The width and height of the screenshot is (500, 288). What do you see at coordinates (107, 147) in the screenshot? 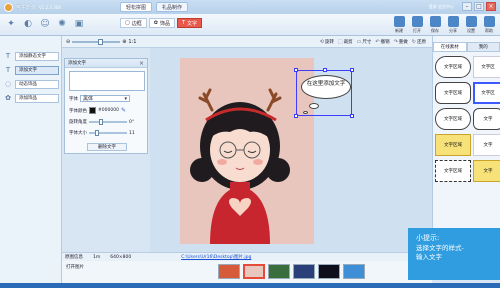
I see `delete-text-button: 删除文字` at bounding box center [107, 147].